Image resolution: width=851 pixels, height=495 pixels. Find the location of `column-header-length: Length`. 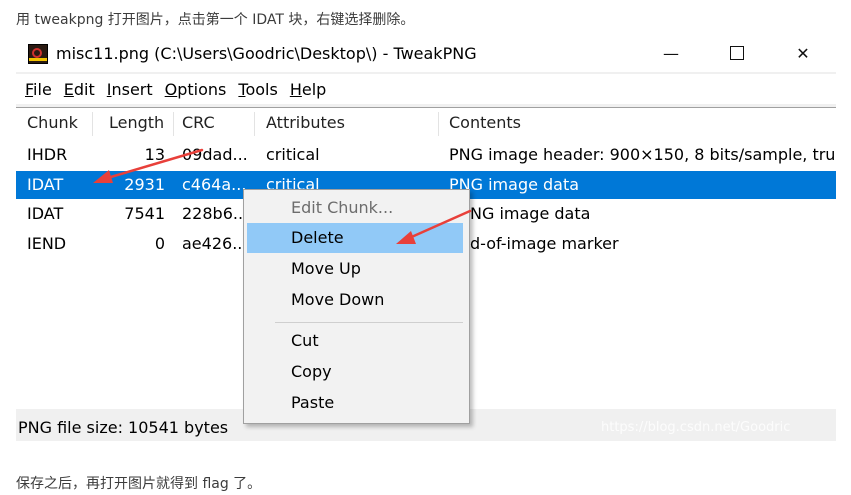

column-header-length: Length is located at coordinates (136, 123).